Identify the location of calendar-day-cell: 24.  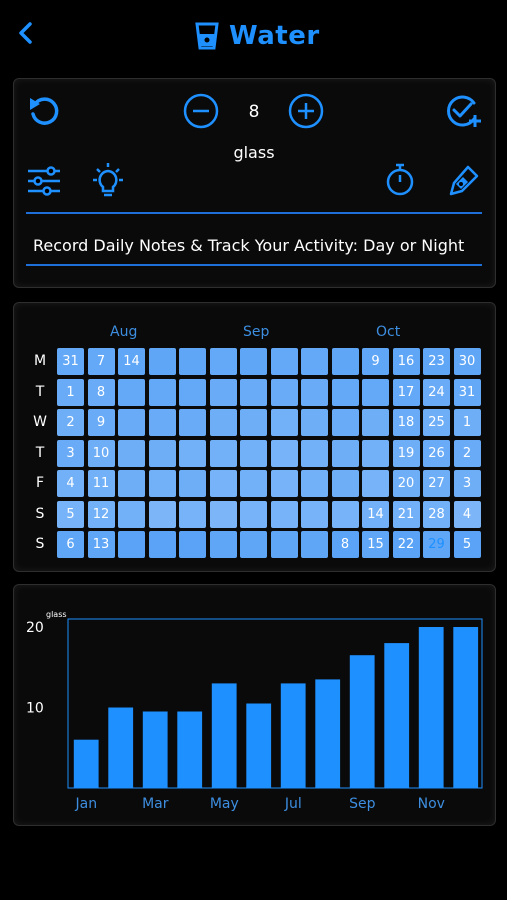
(436, 392).